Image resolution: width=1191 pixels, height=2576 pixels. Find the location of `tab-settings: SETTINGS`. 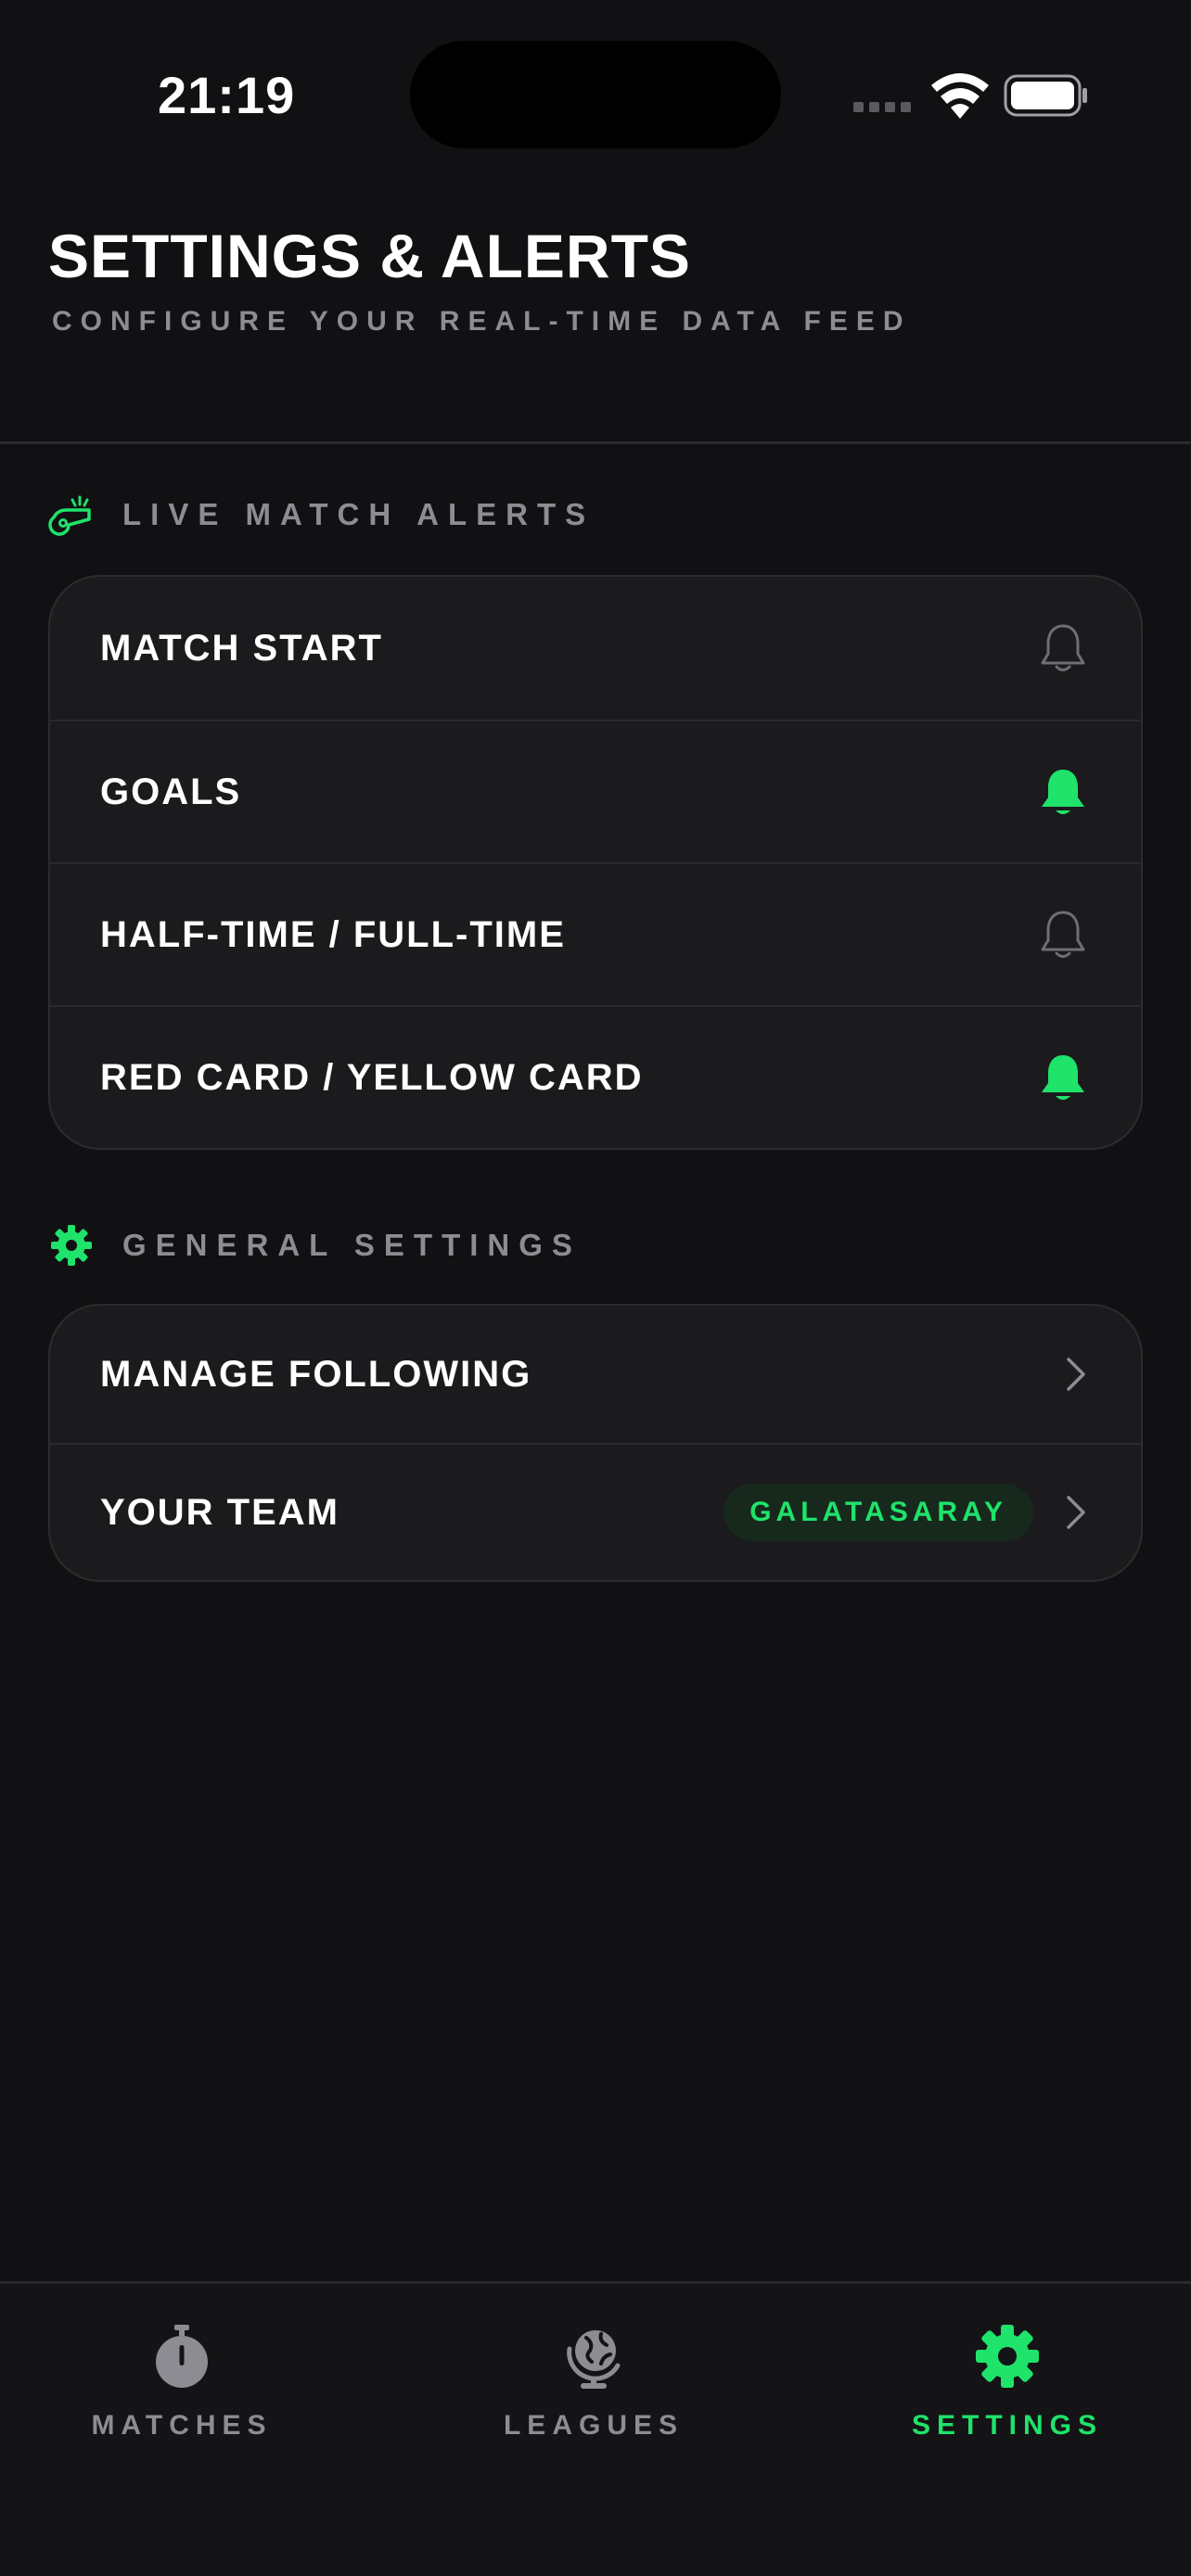

tab-settings: SETTINGS is located at coordinates (1007, 2381).